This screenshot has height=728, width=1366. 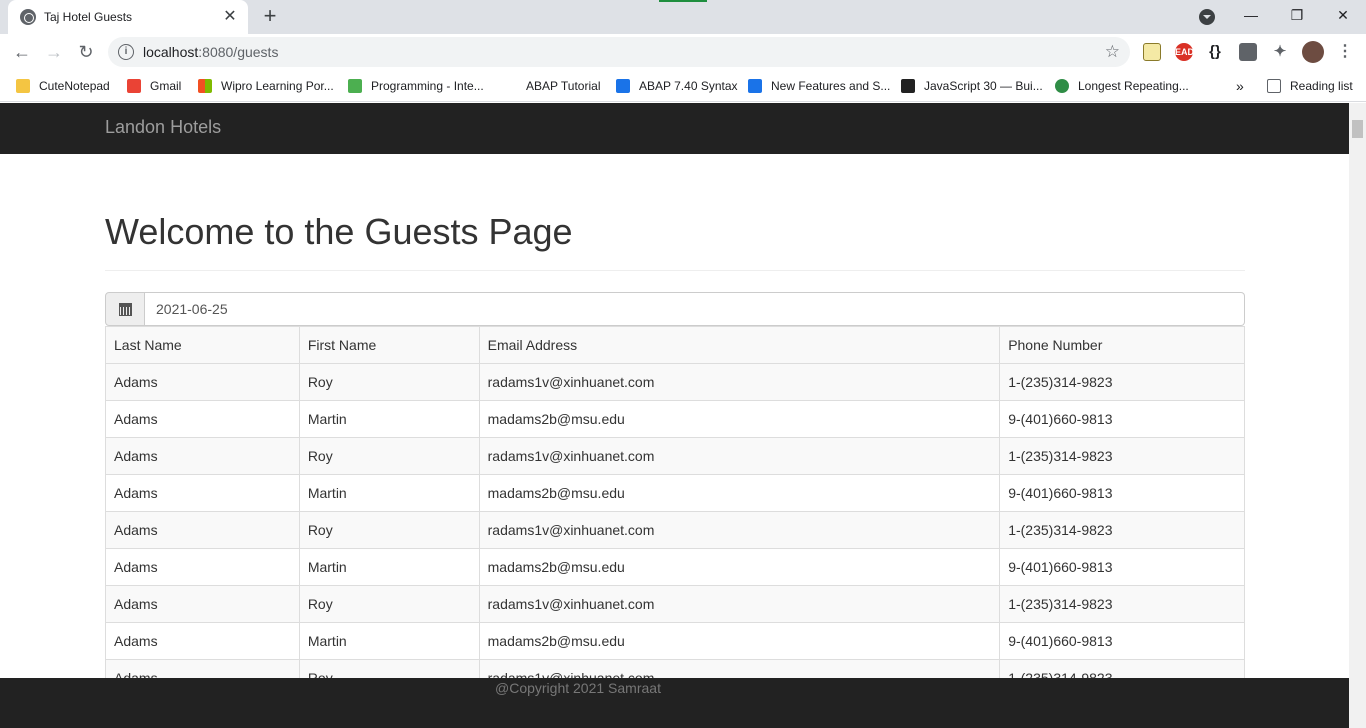 I want to click on scrollbar-thumb, so click(x=1357, y=129).